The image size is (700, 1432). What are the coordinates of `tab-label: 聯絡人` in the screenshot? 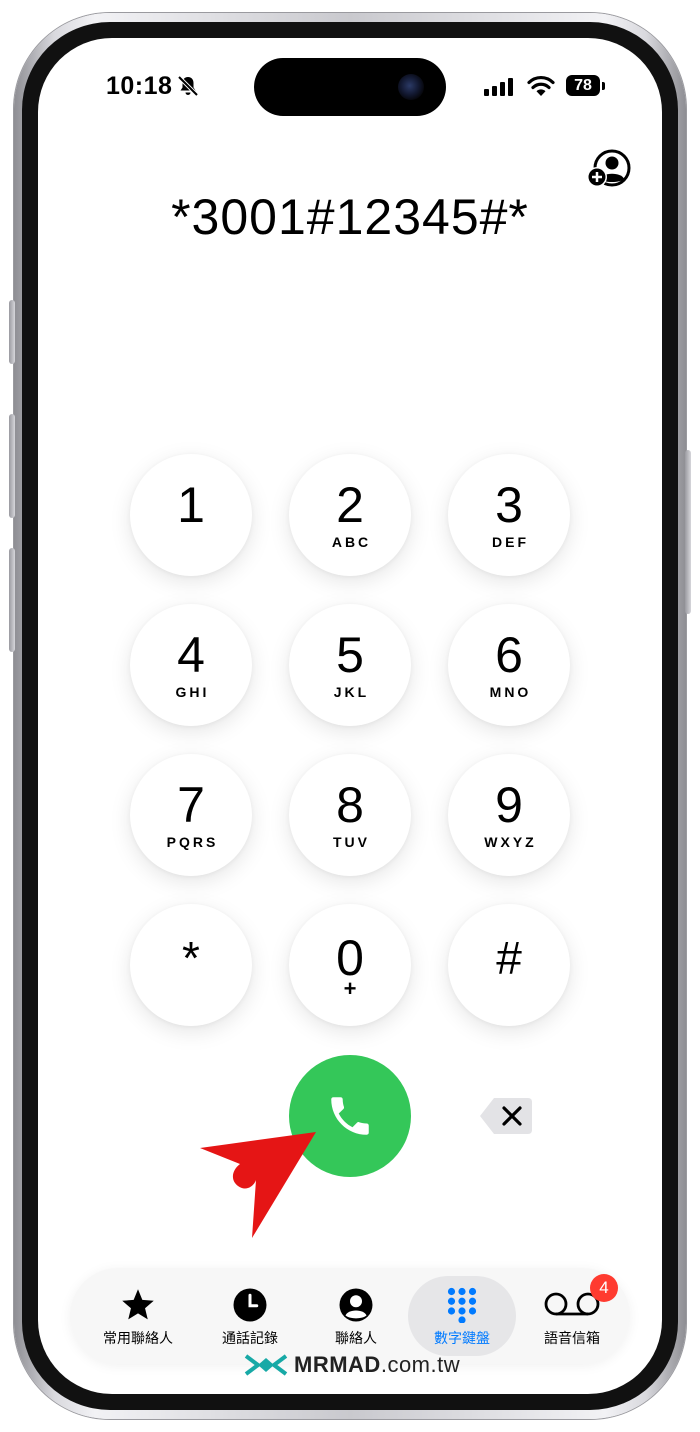 It's located at (356, 1338).